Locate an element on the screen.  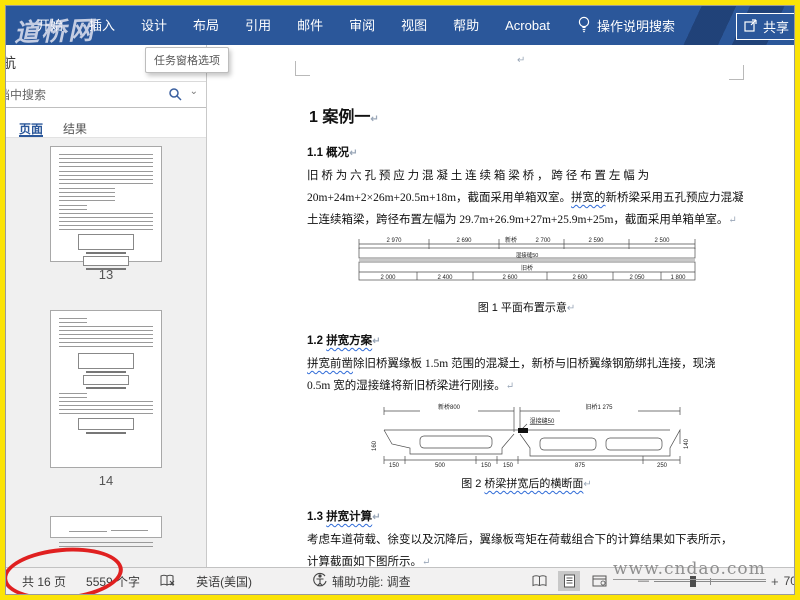
tab-layout: 布局 is located at coordinates (206, 25).